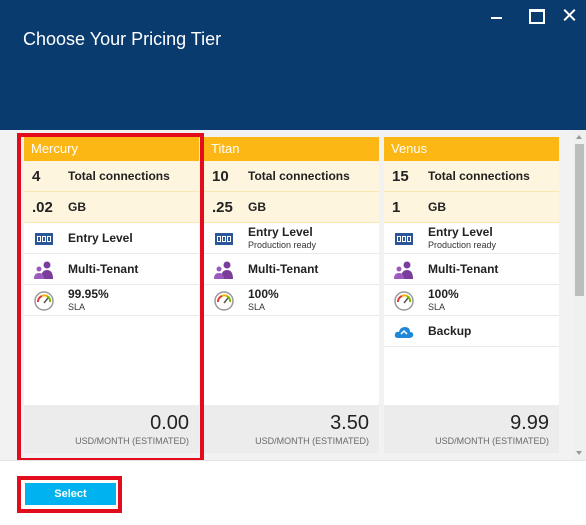  What do you see at coordinates (111, 149) in the screenshot?
I see `tier-name: Mercury` at bounding box center [111, 149].